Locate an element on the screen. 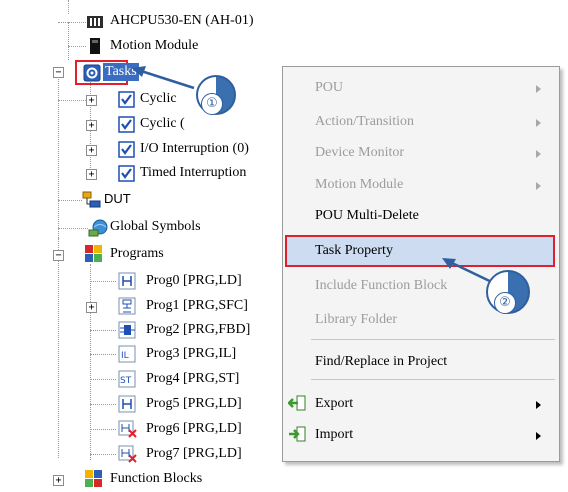 The height and width of the screenshot is (492, 568). menu-item-import: Import is located at coordinates (421, 435).